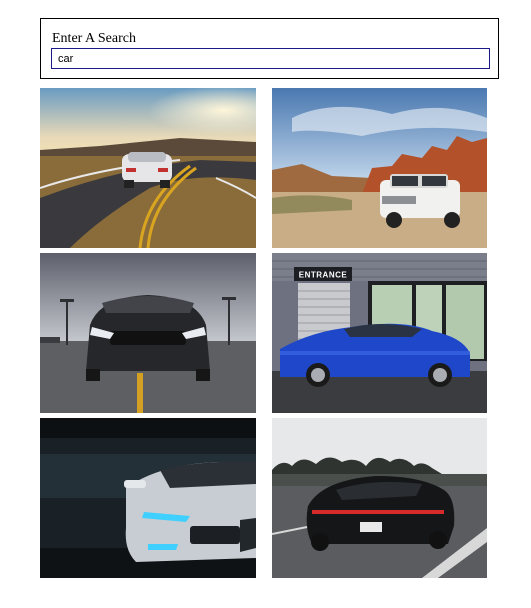 The width and height of the screenshot is (531, 608). What do you see at coordinates (270, 58) in the screenshot?
I see `search-input` at bounding box center [270, 58].